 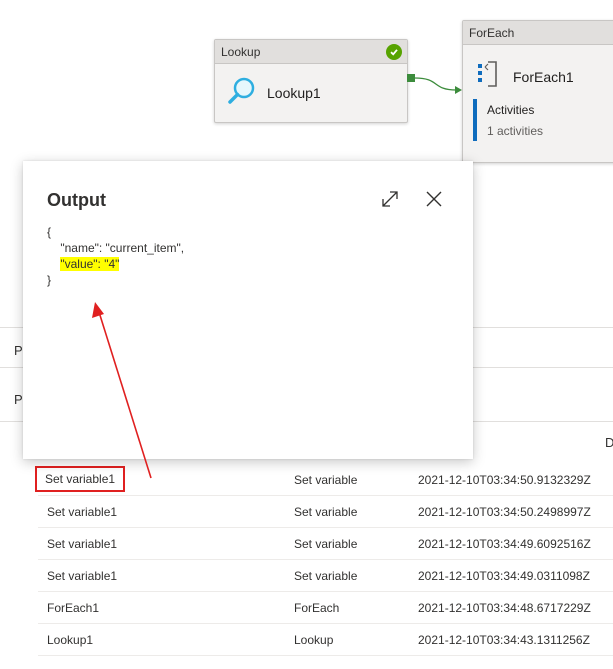 I want to click on activity-name-link: Lookup1, so click(x=70, y=640).